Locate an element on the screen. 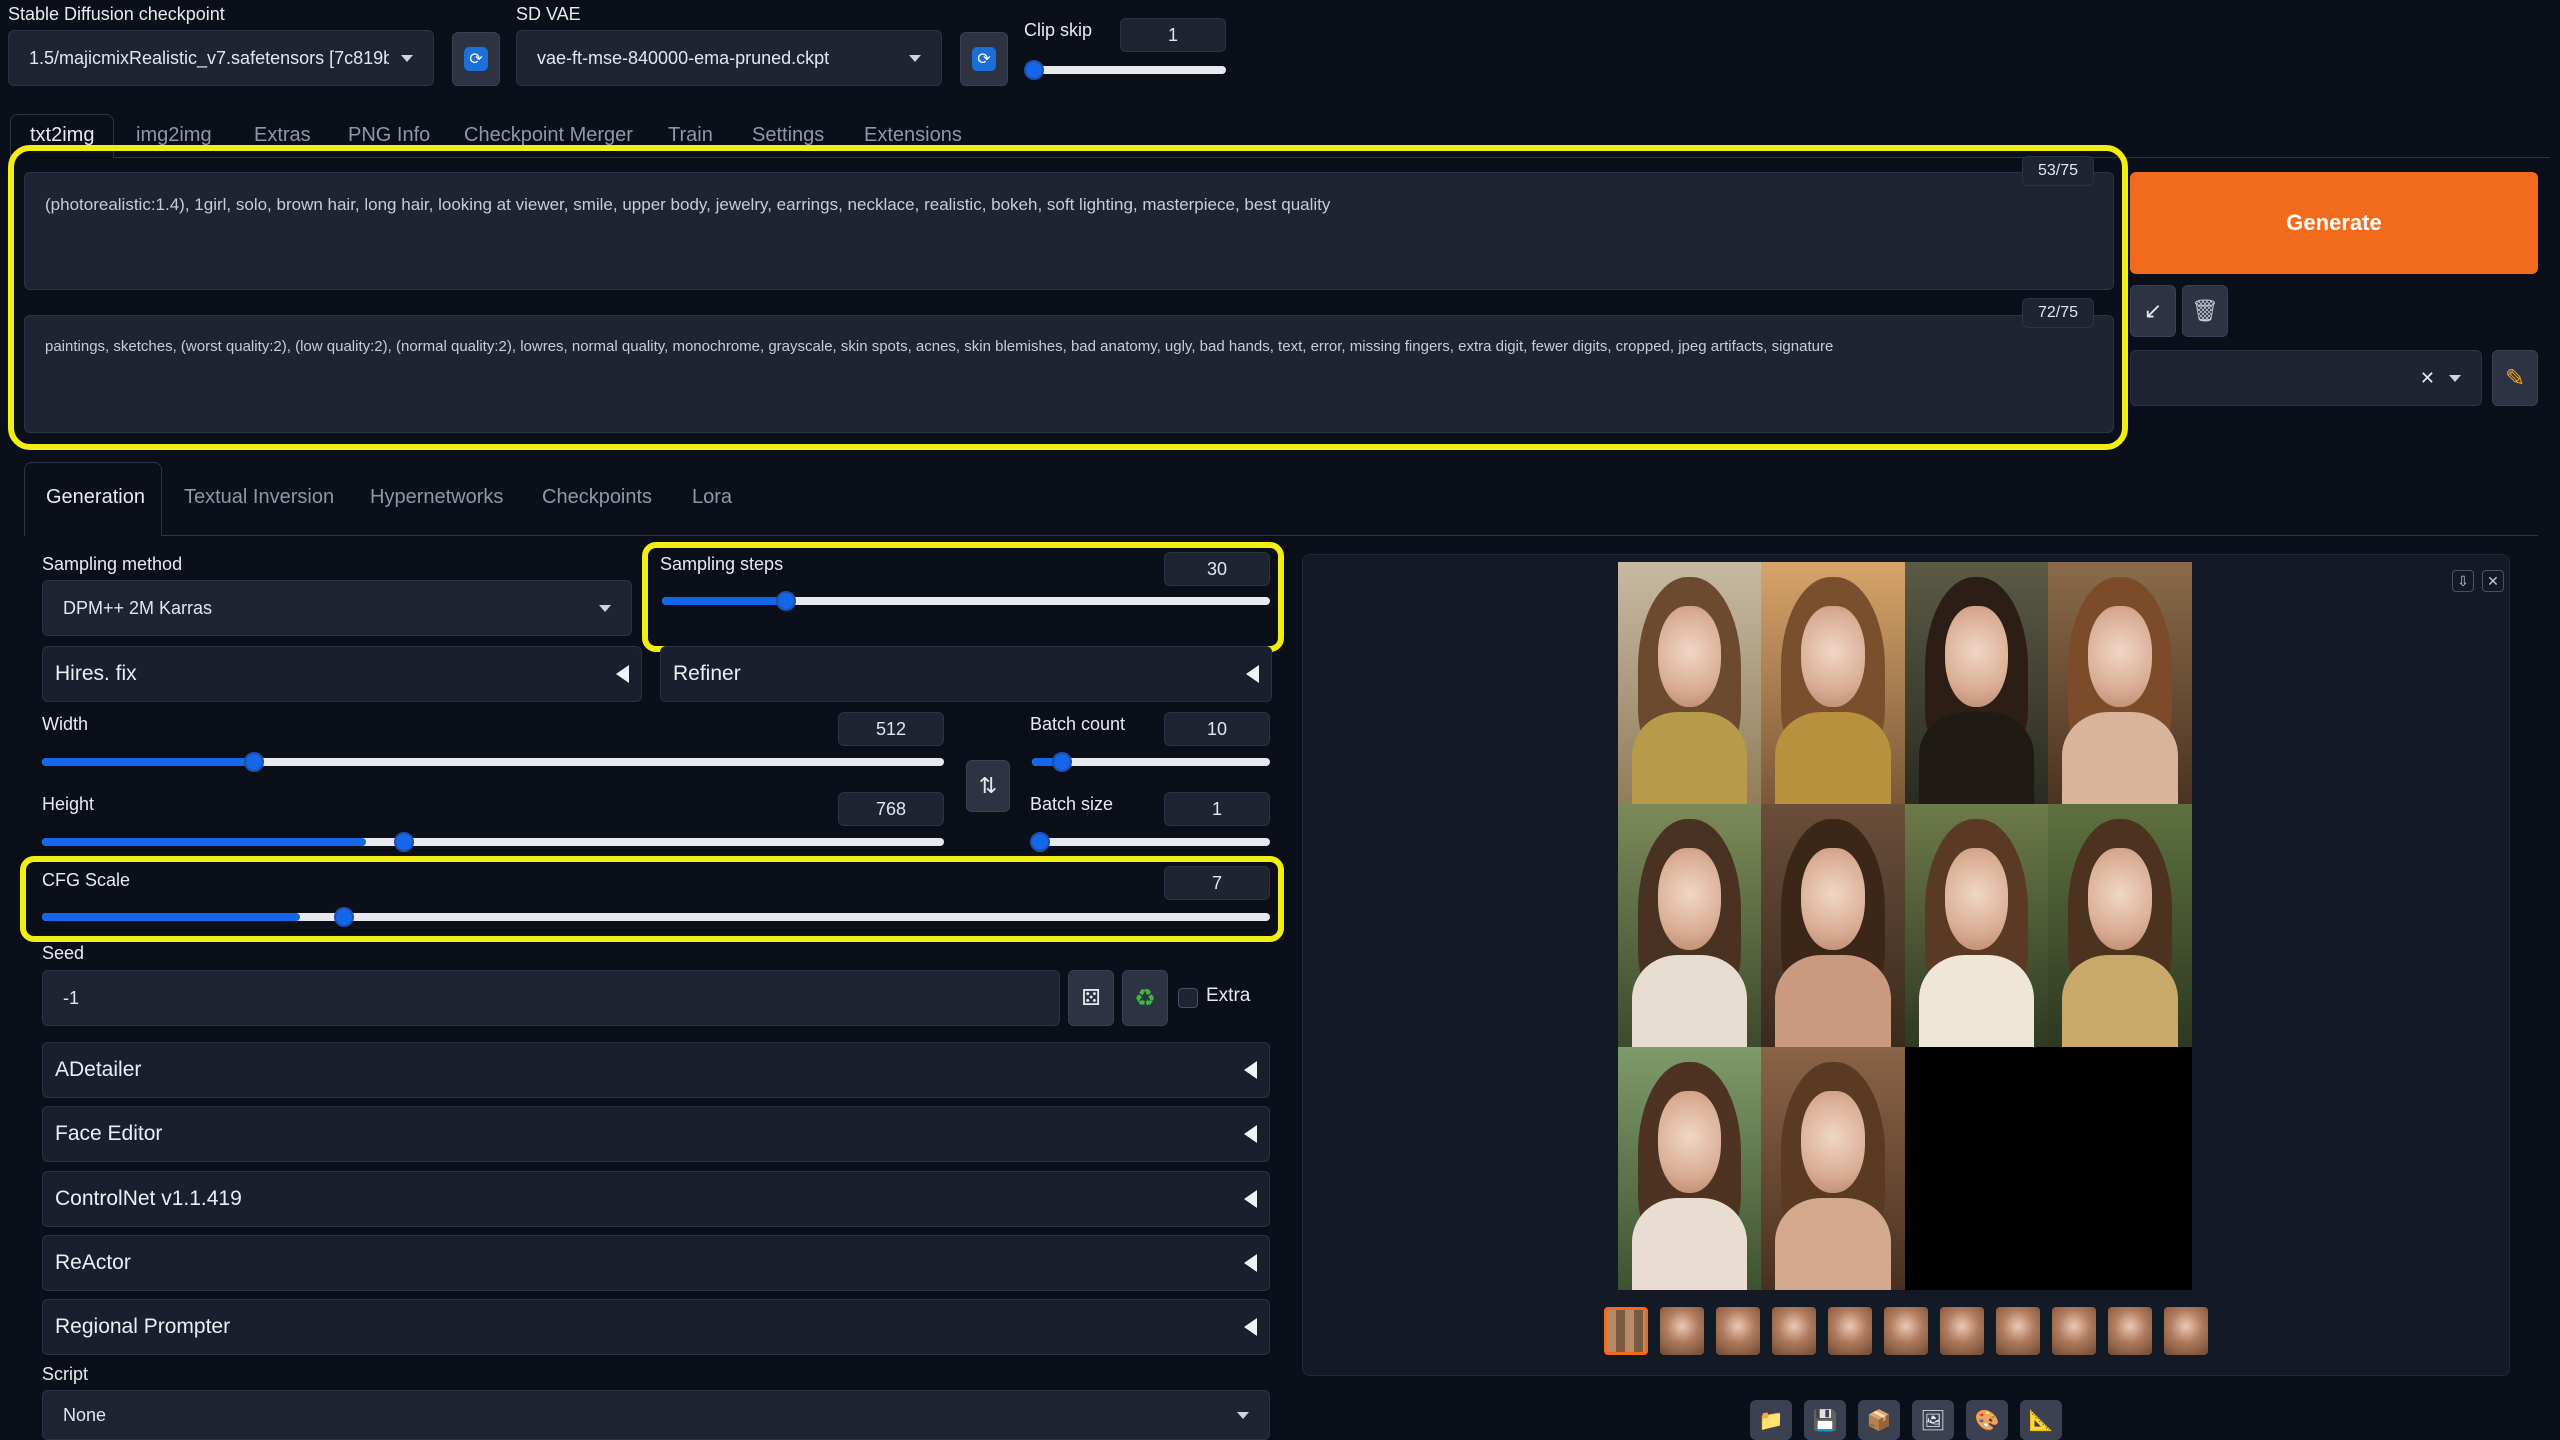 This screenshot has width=2560, height=1440. face-editor-accordion: Face Editor is located at coordinates (656, 1134).